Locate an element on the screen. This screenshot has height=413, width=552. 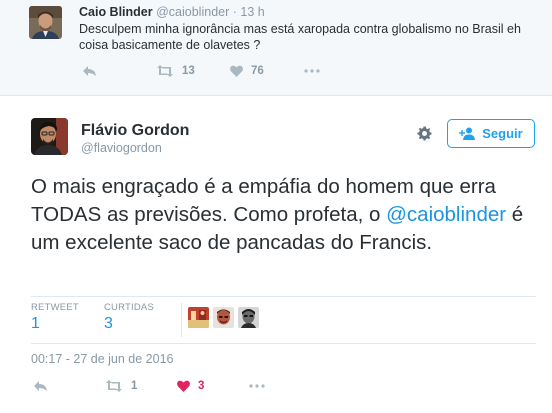
retweet-count: 13 is located at coordinates (188, 71).